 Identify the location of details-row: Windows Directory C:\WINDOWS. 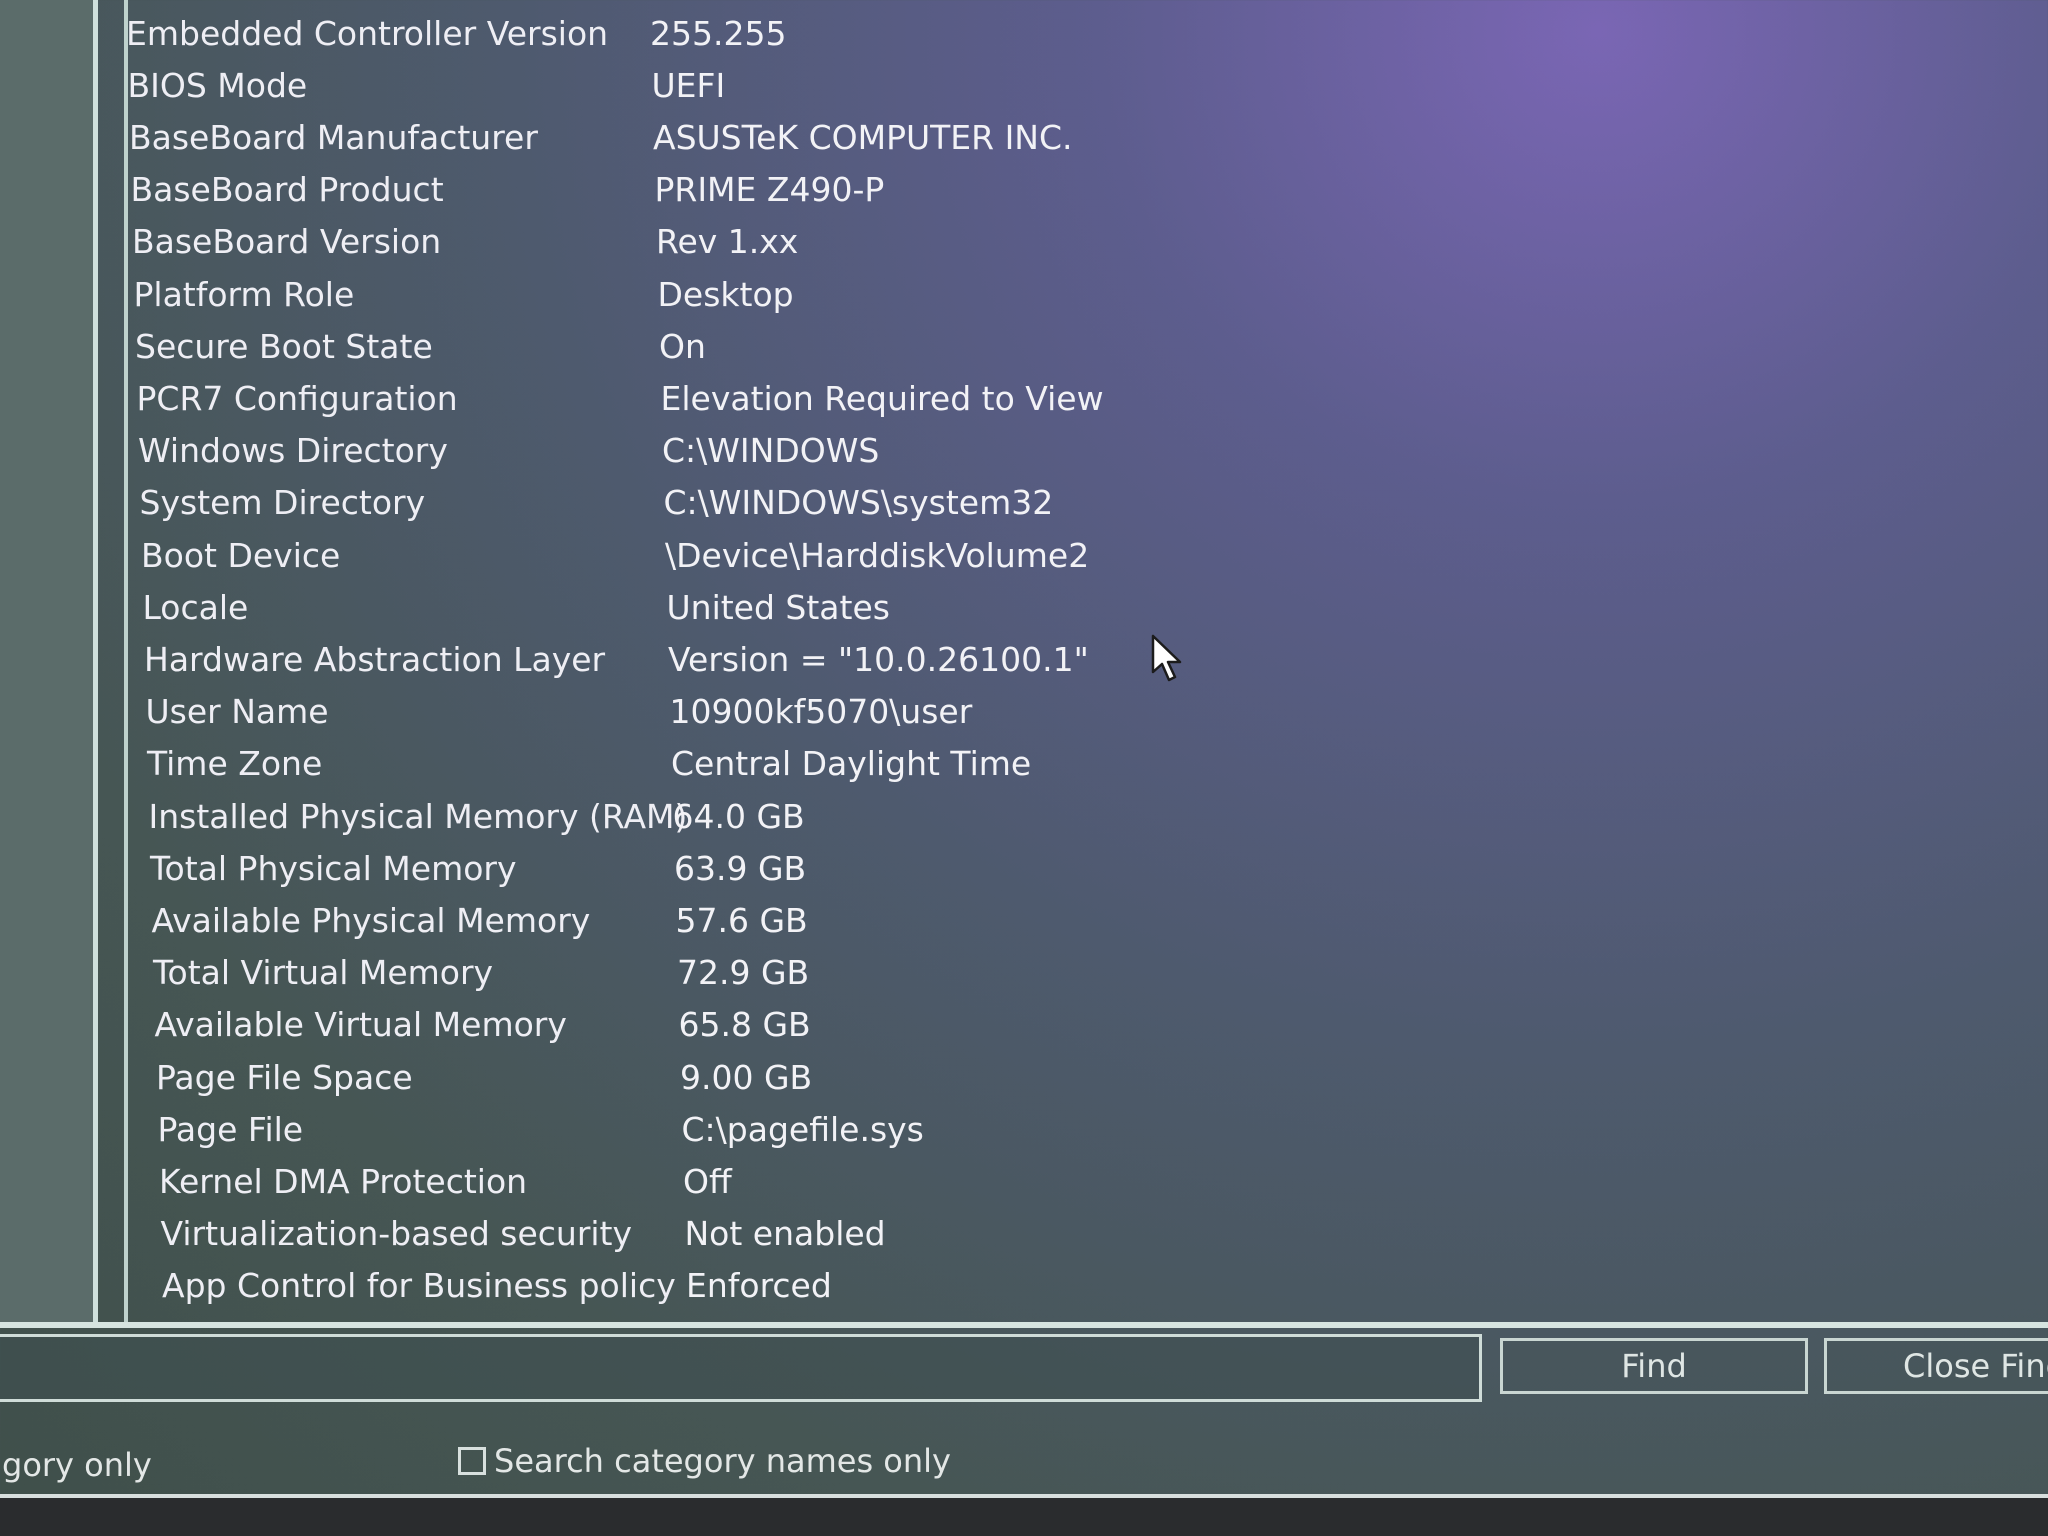
(716, 451).